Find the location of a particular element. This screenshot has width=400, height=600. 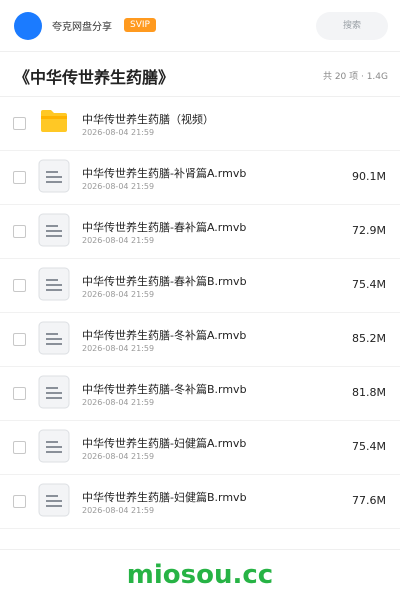

list-footer is located at coordinates (200, 539).